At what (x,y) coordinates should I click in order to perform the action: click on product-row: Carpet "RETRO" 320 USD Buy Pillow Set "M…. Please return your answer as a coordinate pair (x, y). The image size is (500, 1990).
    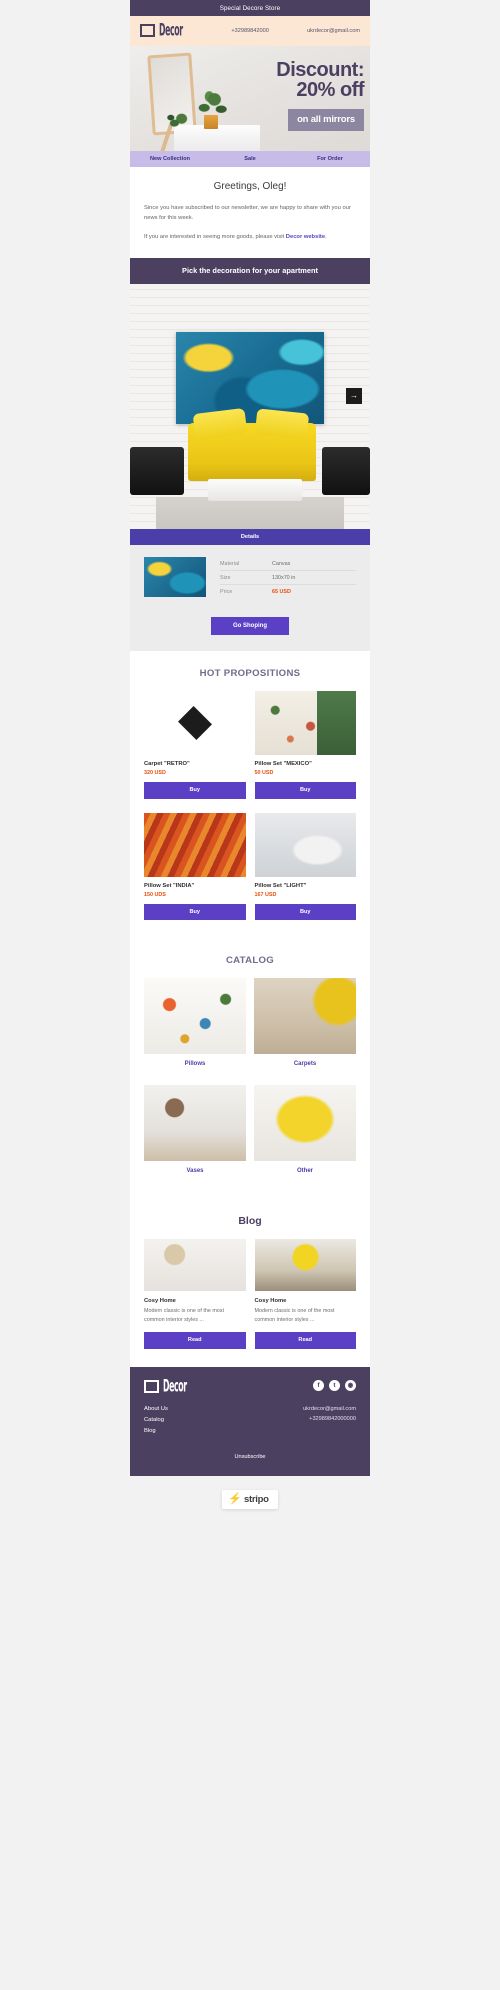
    Looking at the image, I should click on (250, 745).